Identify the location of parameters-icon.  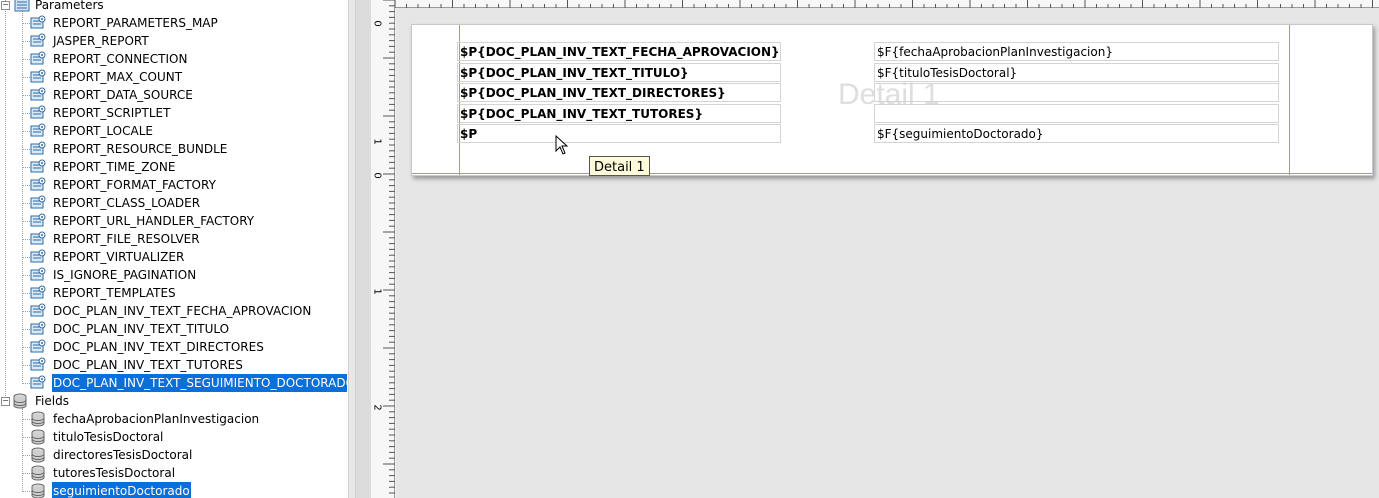
(22, 6).